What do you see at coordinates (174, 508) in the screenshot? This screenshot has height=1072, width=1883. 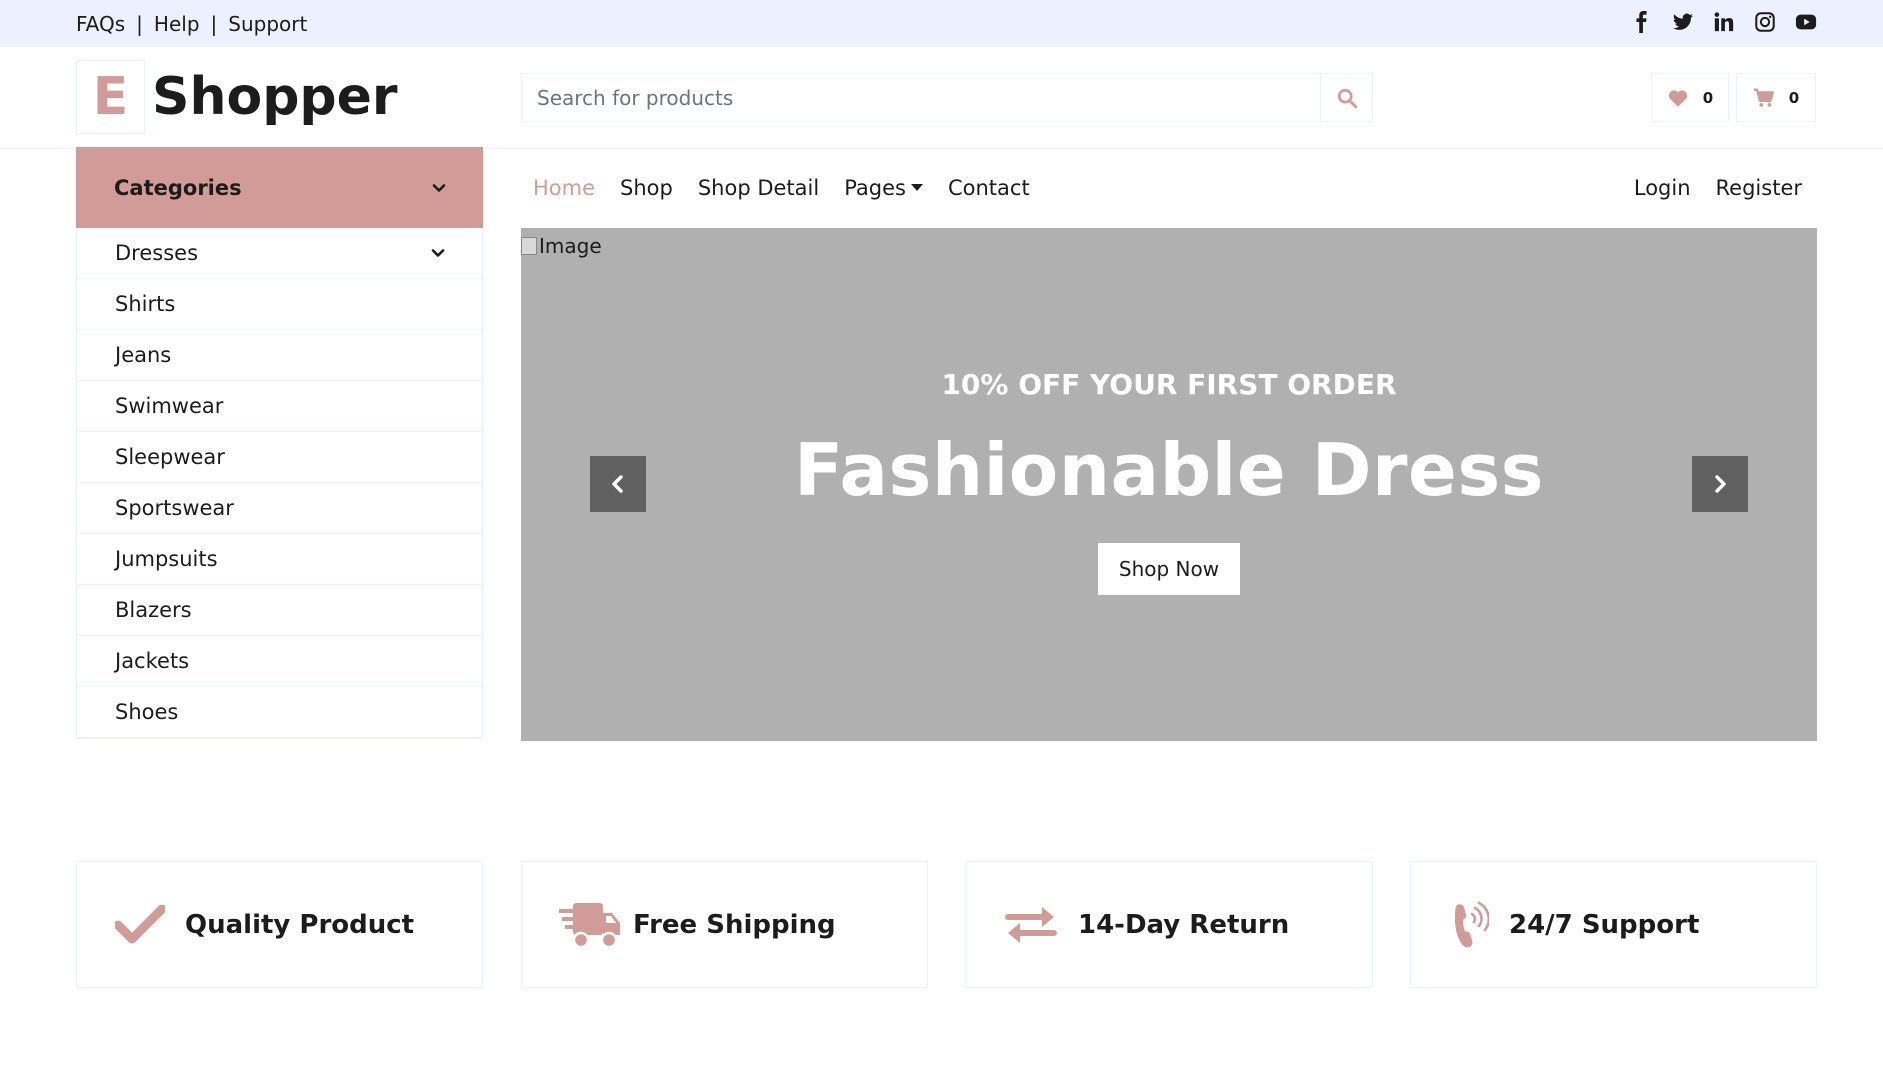 I see `category-label: Sportswear` at bounding box center [174, 508].